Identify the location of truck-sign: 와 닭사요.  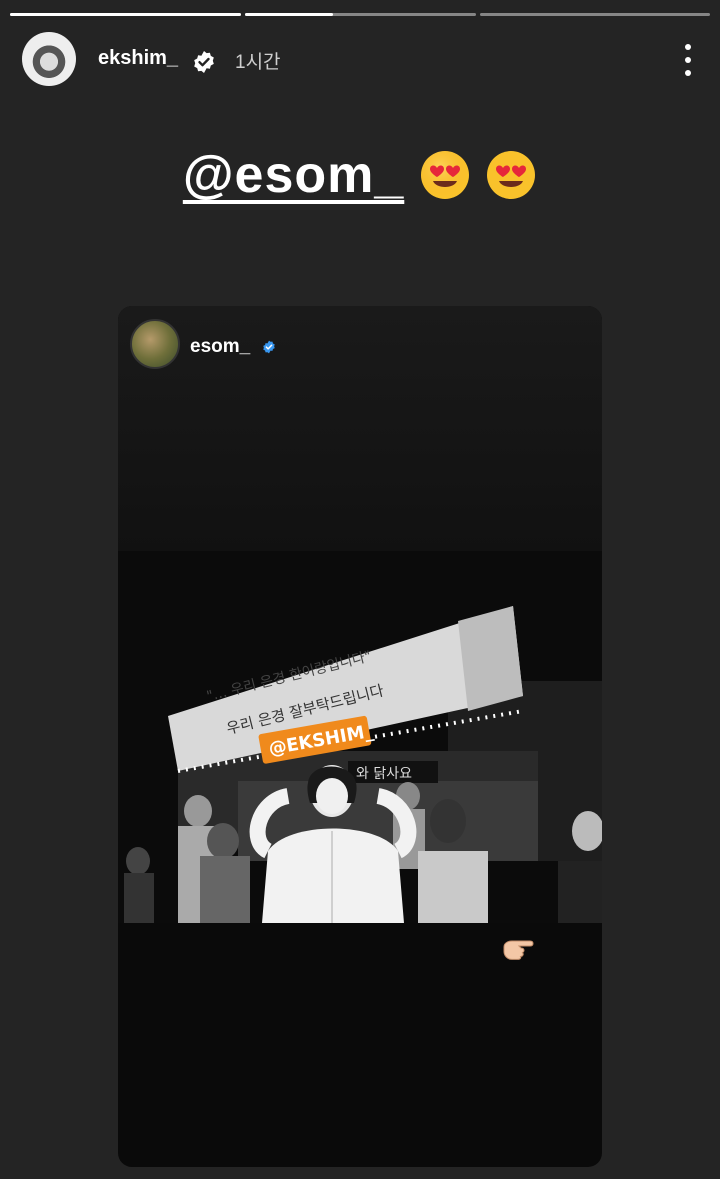
(384, 774).